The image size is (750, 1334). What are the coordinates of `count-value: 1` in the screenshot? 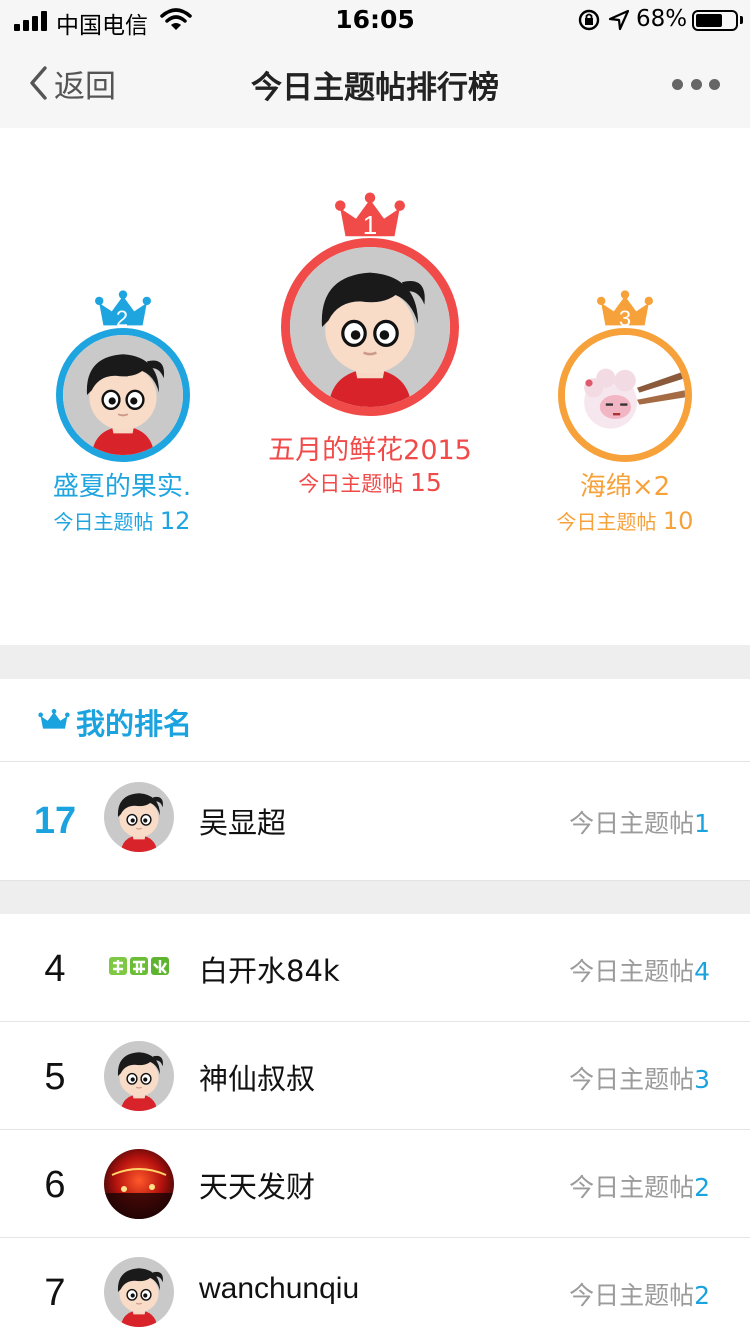 It's located at (702, 823).